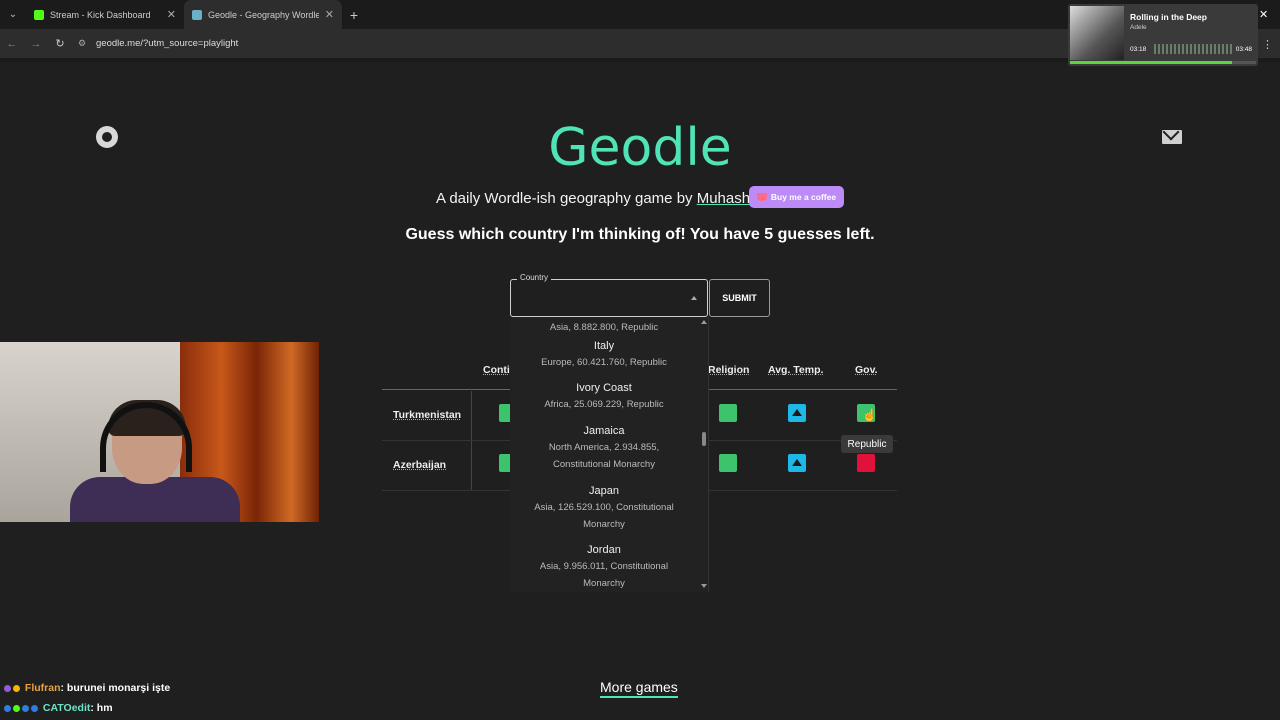 The height and width of the screenshot is (720, 1280). Describe the element at coordinates (604, 388) in the screenshot. I see `option-name: Ivory Coast` at that location.